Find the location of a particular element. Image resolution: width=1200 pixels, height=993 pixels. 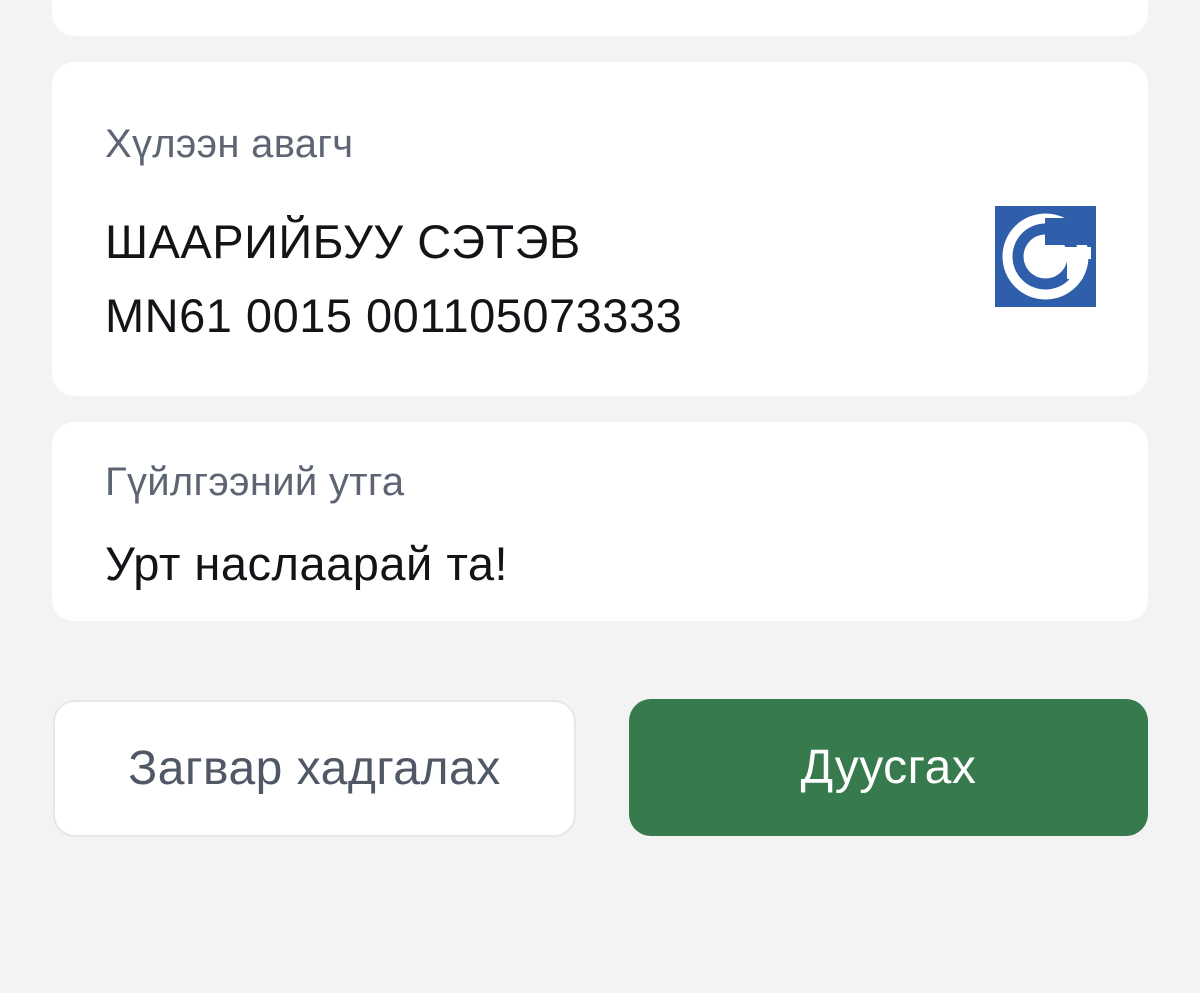

recipient-account-number: MN61 0015 001105073333 is located at coordinates (394, 315).